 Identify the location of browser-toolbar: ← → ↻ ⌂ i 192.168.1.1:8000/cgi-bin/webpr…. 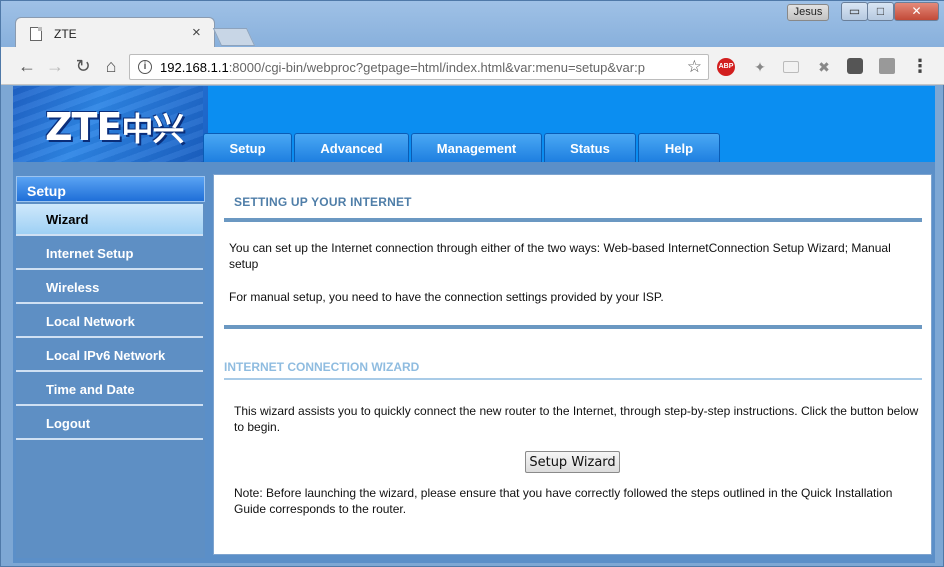
(472, 66).